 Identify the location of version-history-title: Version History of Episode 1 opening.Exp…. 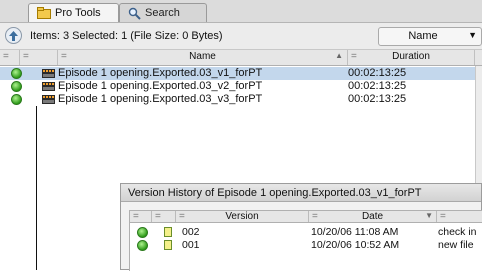
(275, 193).